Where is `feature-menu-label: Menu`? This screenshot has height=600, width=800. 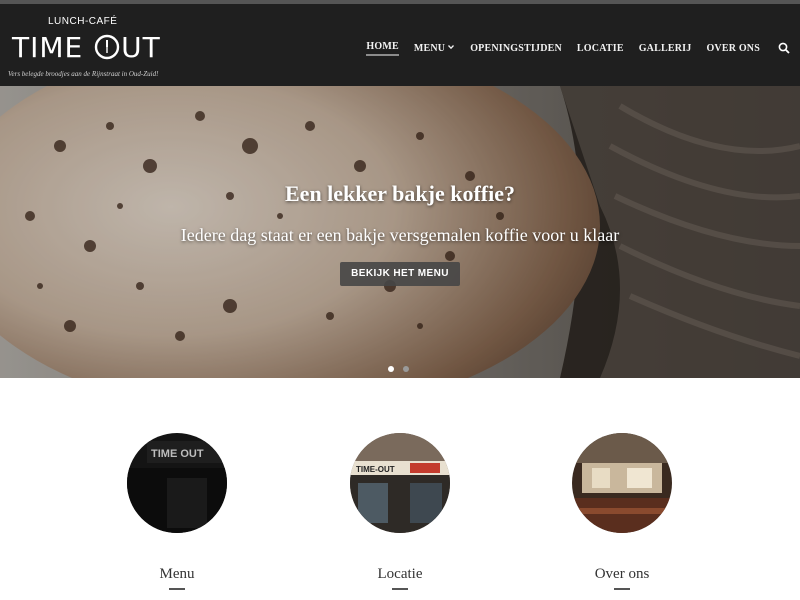
feature-menu-label: Menu is located at coordinates (177, 574).